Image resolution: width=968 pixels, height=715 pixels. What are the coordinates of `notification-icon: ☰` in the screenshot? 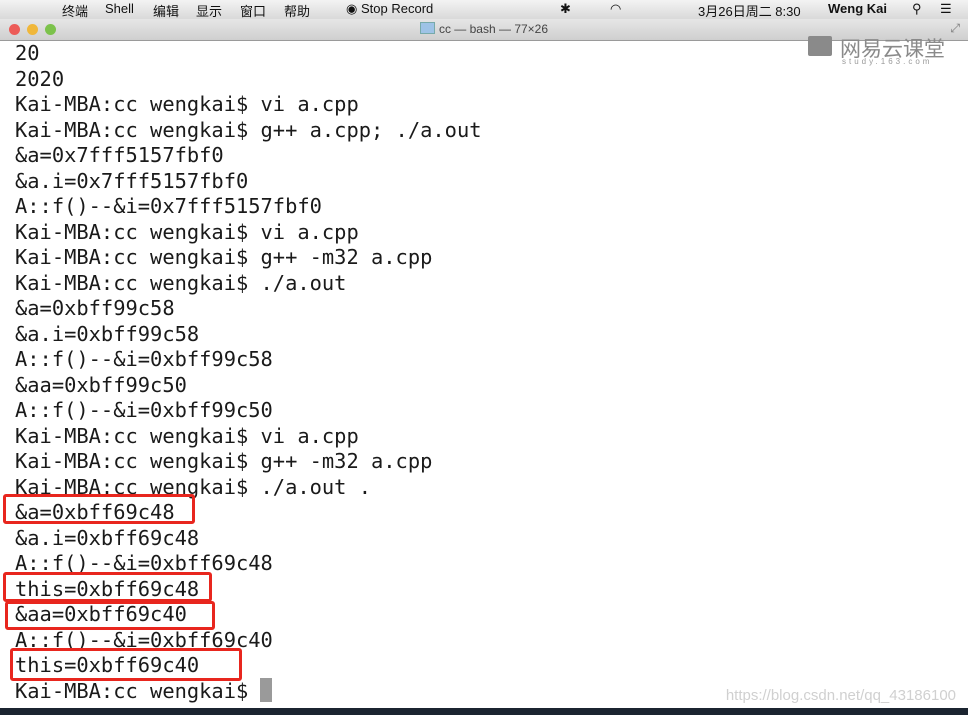 It's located at (946, 9).